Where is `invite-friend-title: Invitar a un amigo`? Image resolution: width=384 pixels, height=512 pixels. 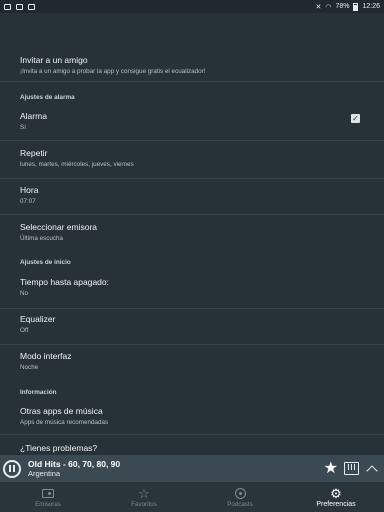 invite-friend-title: Invitar a un amigo is located at coordinates (54, 60).